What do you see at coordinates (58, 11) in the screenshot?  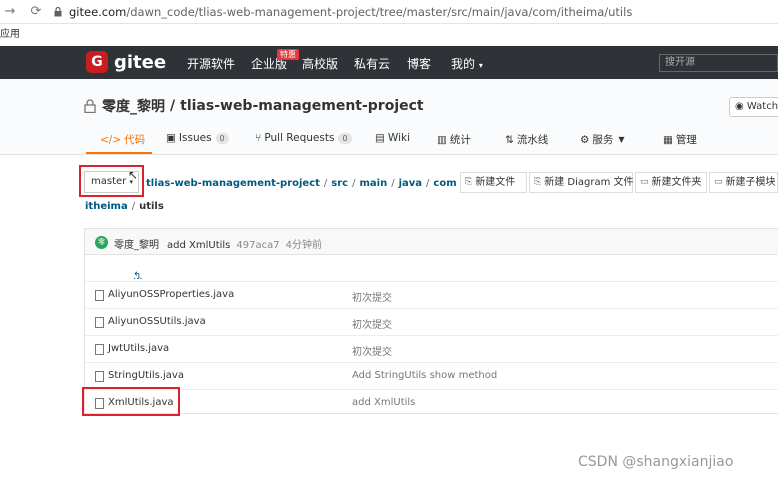 I see `lock-icon` at bounding box center [58, 11].